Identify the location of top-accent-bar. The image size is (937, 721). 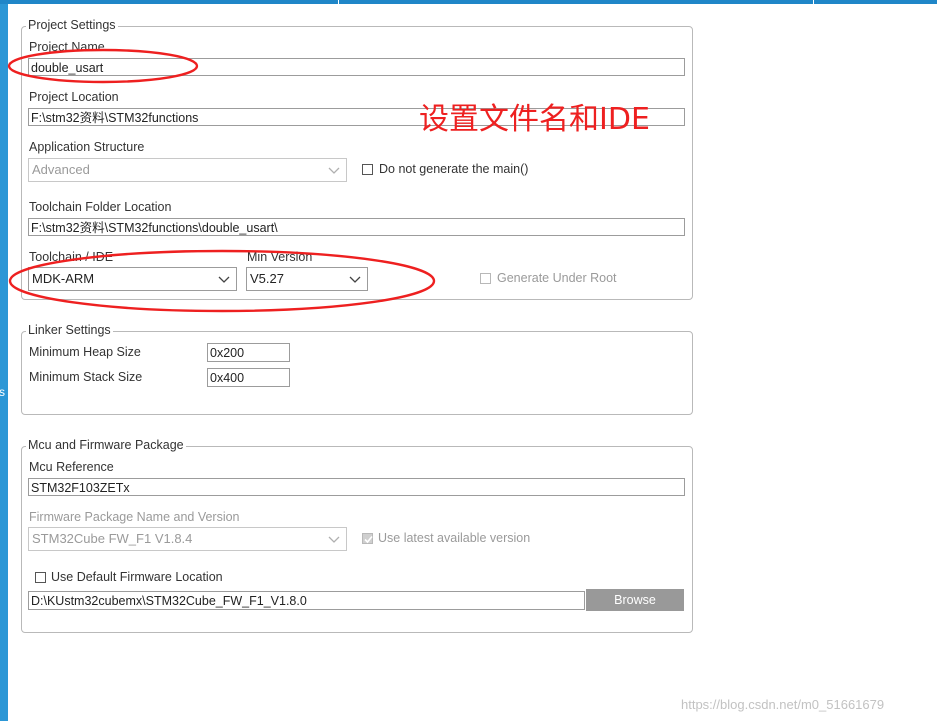
(468, 2).